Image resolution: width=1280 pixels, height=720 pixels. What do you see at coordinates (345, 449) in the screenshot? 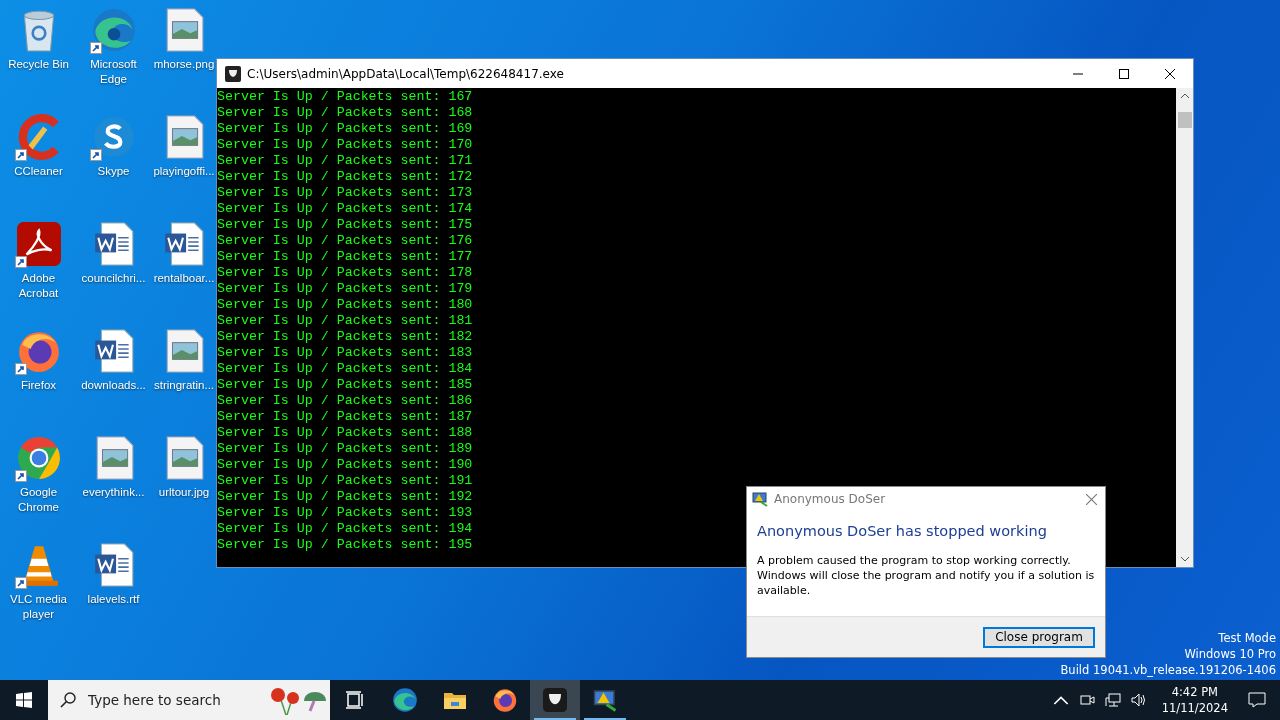
I see `console-line: Server Is Up / Packets sent: 189` at bounding box center [345, 449].